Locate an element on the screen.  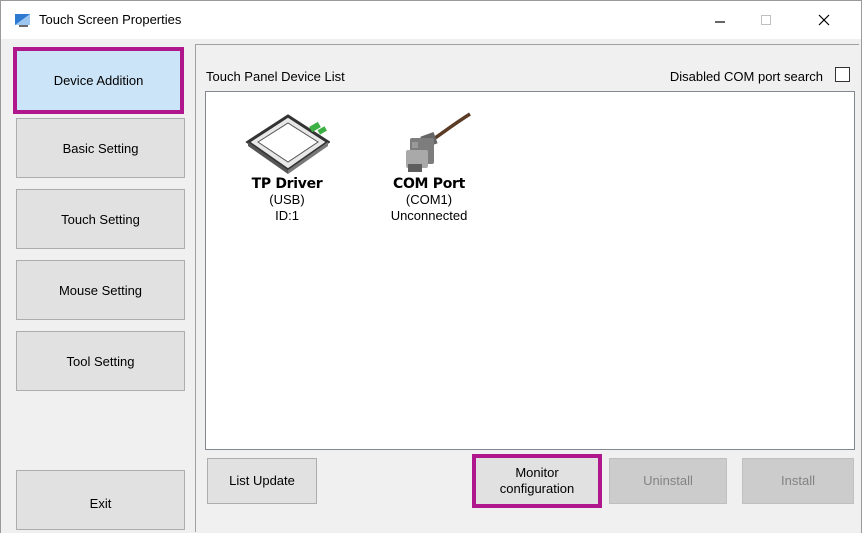
sidebar-item-basic-setting: Basic Setting is located at coordinates (100, 148).